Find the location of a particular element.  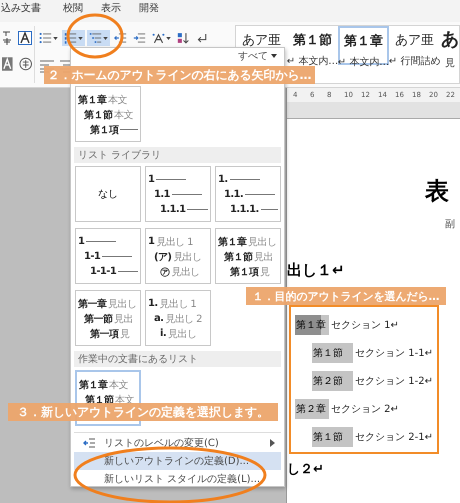

list-style-option: 第１章 見出し 第１節 見出 第１項 見 is located at coordinates (248, 256).